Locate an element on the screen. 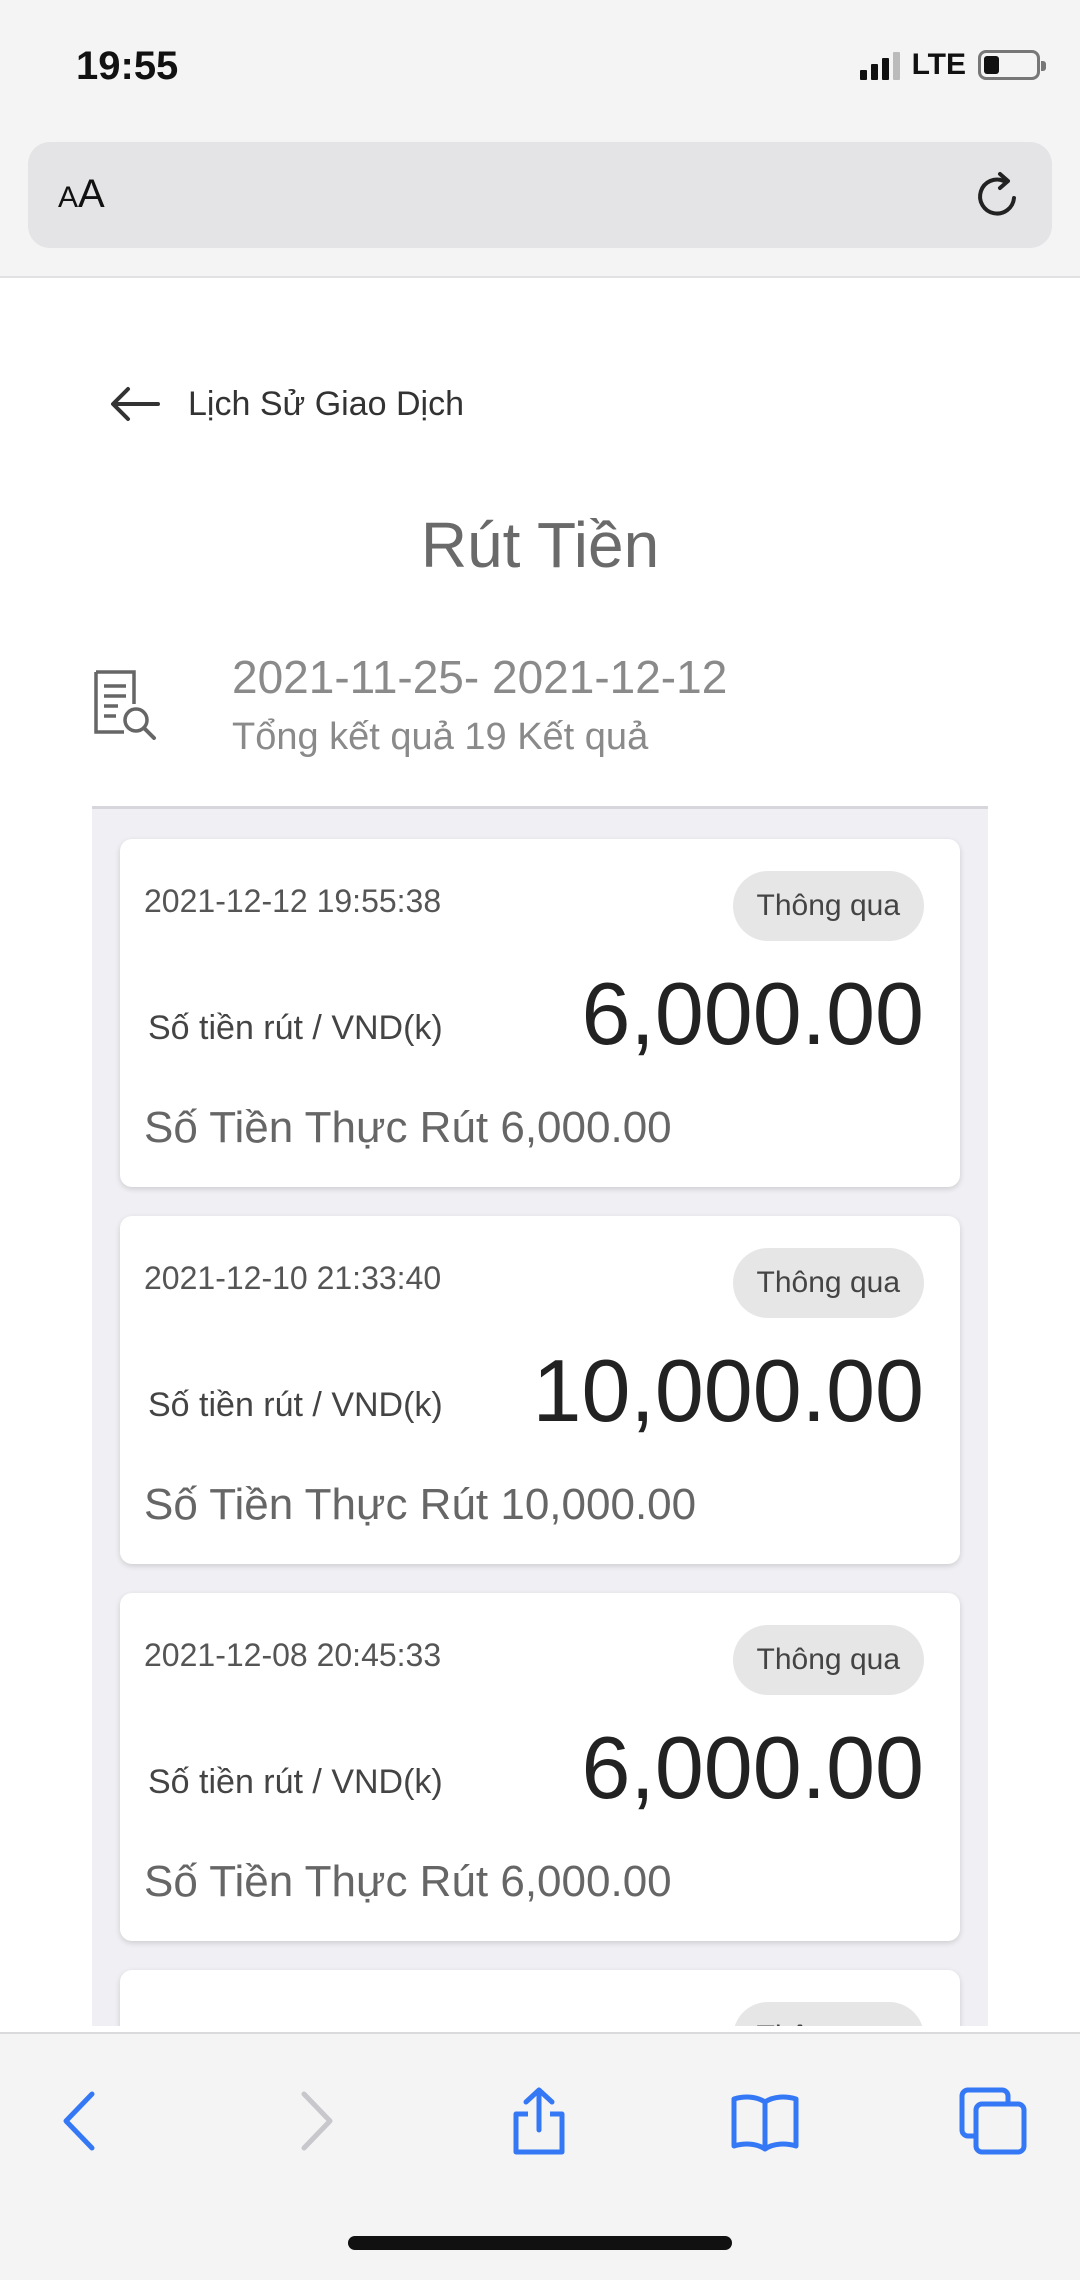 The image size is (1080, 2280). arrow-left-icon is located at coordinates (135, 404).